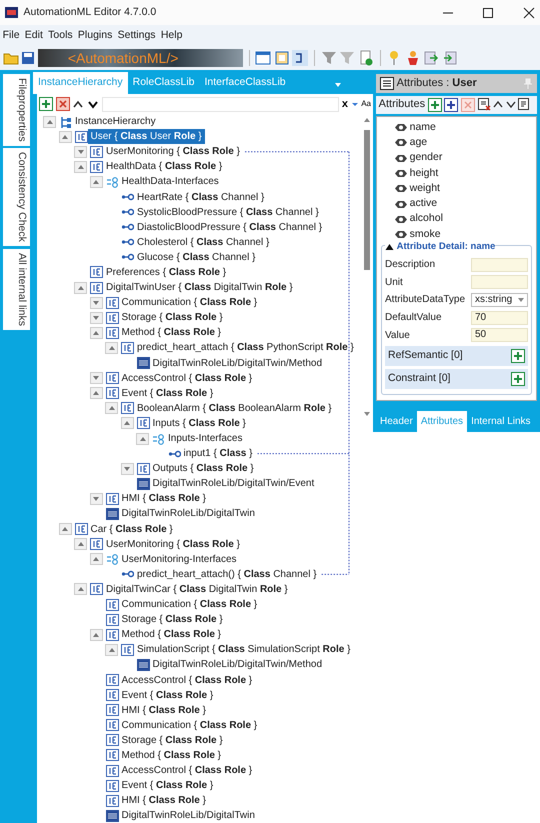 The height and width of the screenshot is (823, 540). Describe the element at coordinates (282, 58) in the screenshot. I see `frame-icon` at that location.